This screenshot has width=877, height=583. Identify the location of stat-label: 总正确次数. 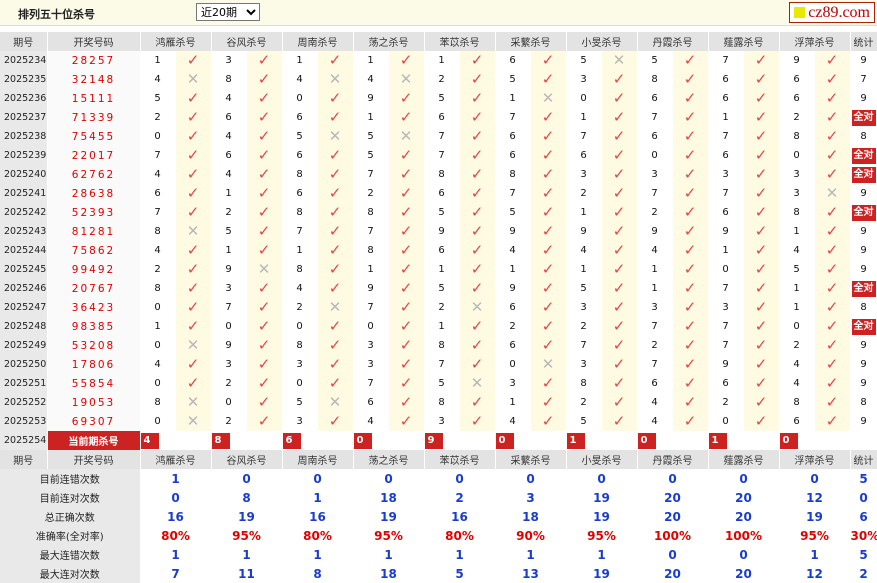
(70, 516).